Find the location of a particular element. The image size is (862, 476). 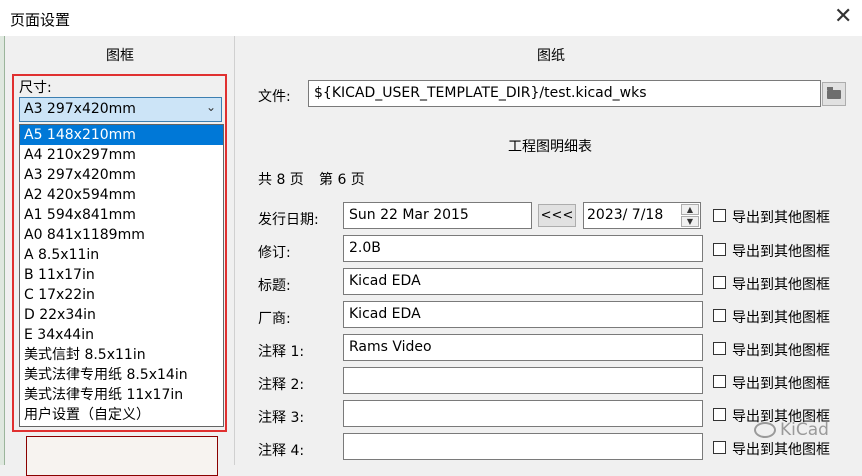

paper-size-option: 美式信封 8.5x11in is located at coordinates (121, 355).